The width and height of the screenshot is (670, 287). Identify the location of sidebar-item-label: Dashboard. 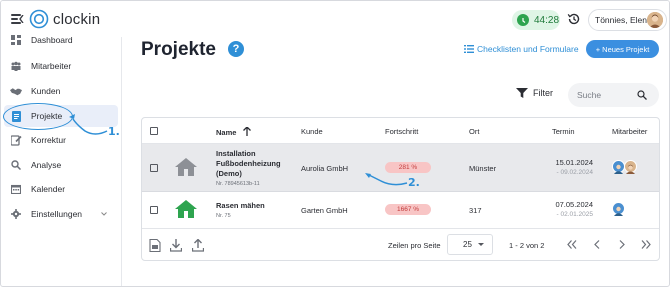
(52, 40).